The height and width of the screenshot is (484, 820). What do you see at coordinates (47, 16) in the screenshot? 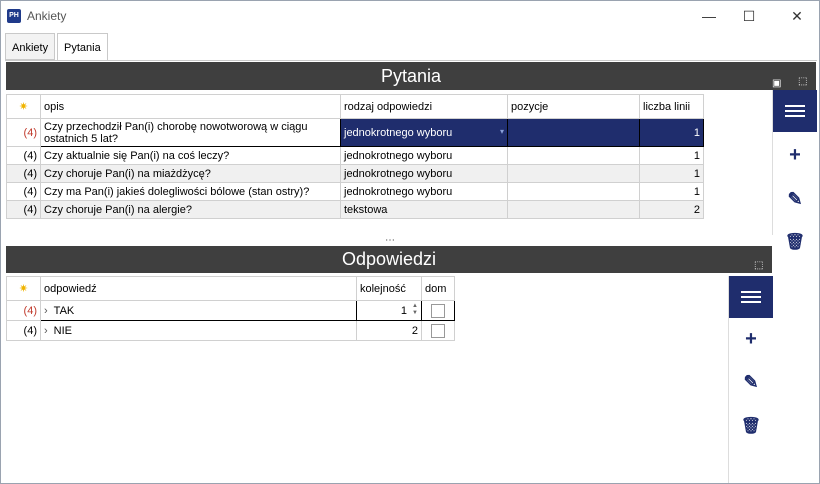
I see `window-title: Ankiety` at bounding box center [47, 16].